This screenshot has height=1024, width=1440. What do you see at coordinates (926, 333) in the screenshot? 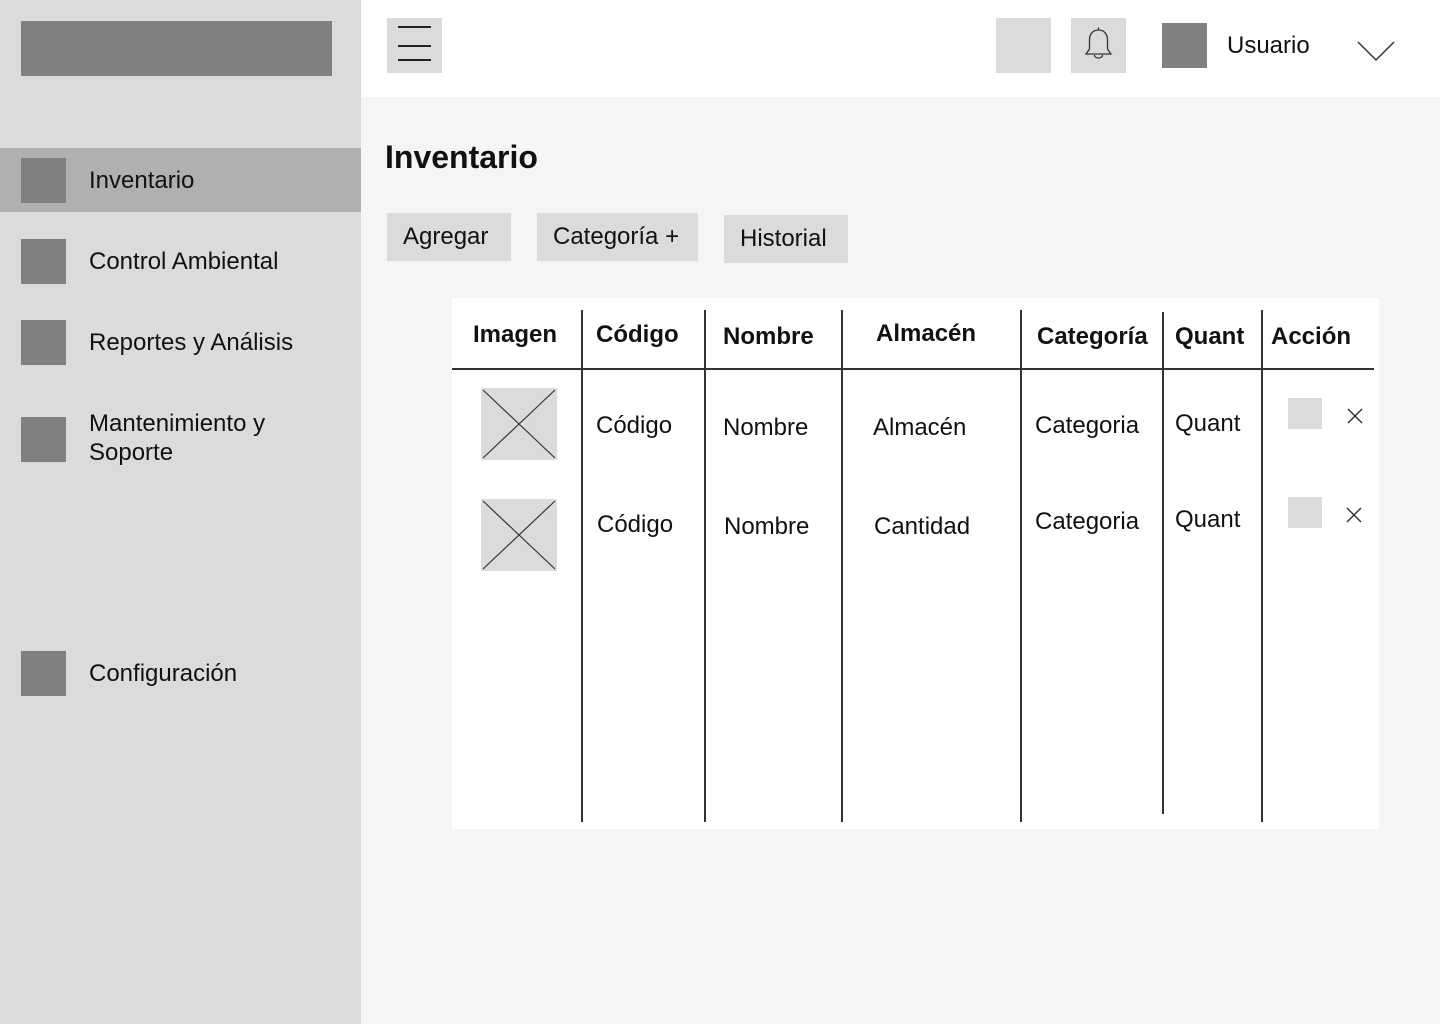
I see `column-header-almacen: Almacén` at bounding box center [926, 333].